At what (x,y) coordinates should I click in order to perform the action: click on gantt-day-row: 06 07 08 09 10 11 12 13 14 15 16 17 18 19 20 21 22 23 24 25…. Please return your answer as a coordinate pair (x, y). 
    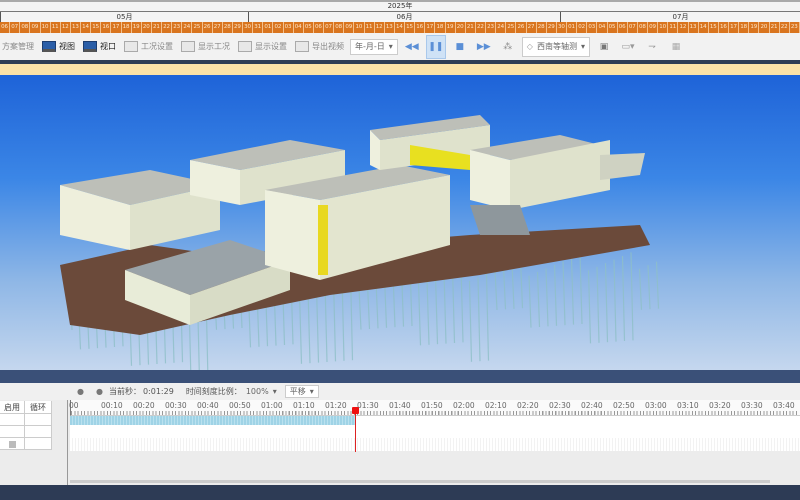
    Looking at the image, I should click on (400, 27).